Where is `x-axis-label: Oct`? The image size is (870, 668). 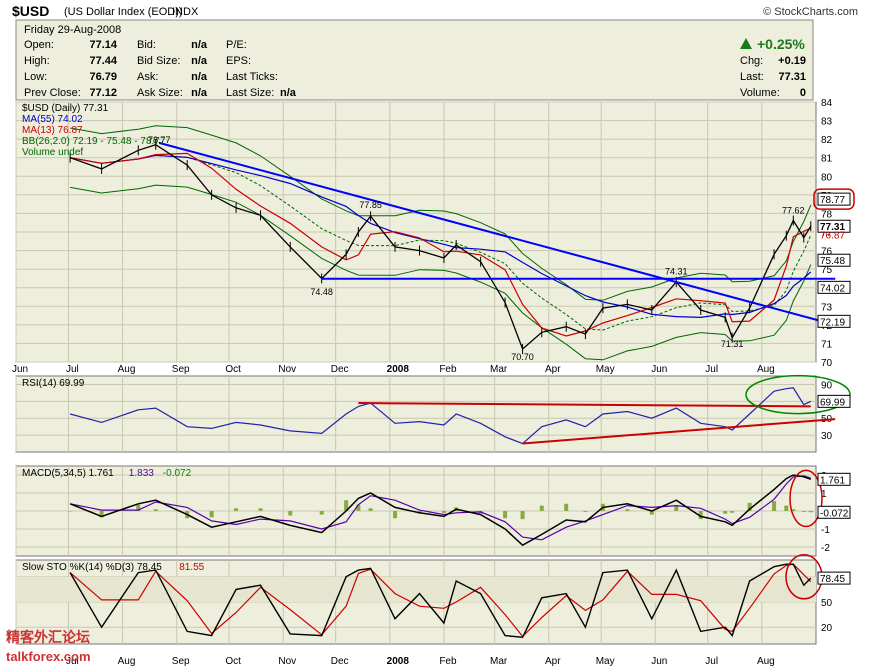 x-axis-label: Oct is located at coordinates (233, 369).